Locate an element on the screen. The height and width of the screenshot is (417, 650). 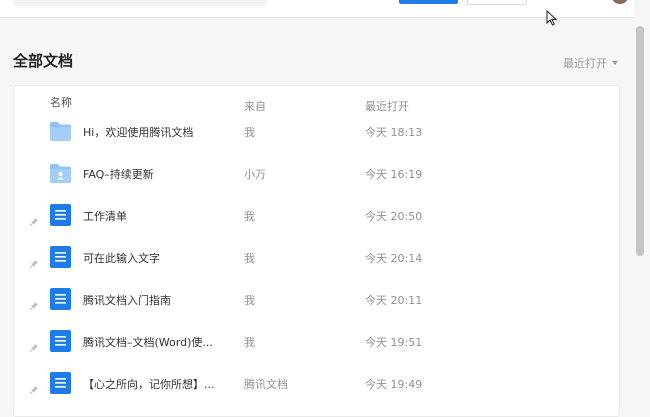
page-title: 全部文档 is located at coordinates (43, 61).